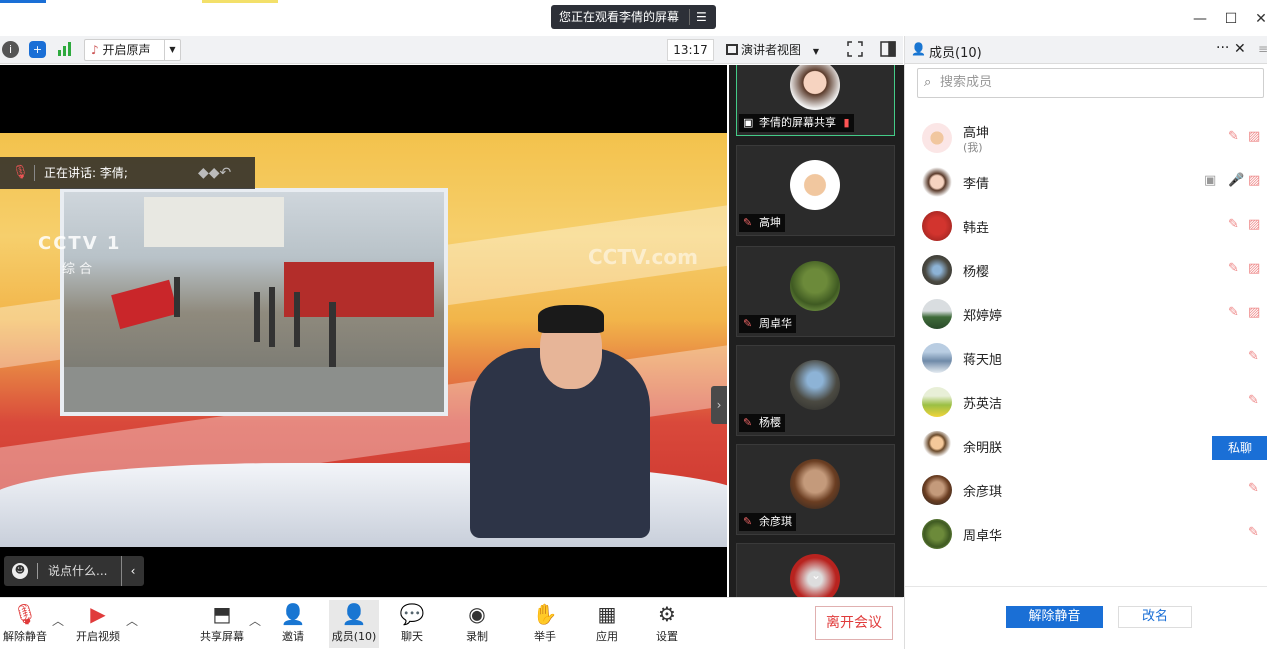 The width and height of the screenshot is (1267, 649). I want to click on leave-meeting-button: 离开会议, so click(854, 623).